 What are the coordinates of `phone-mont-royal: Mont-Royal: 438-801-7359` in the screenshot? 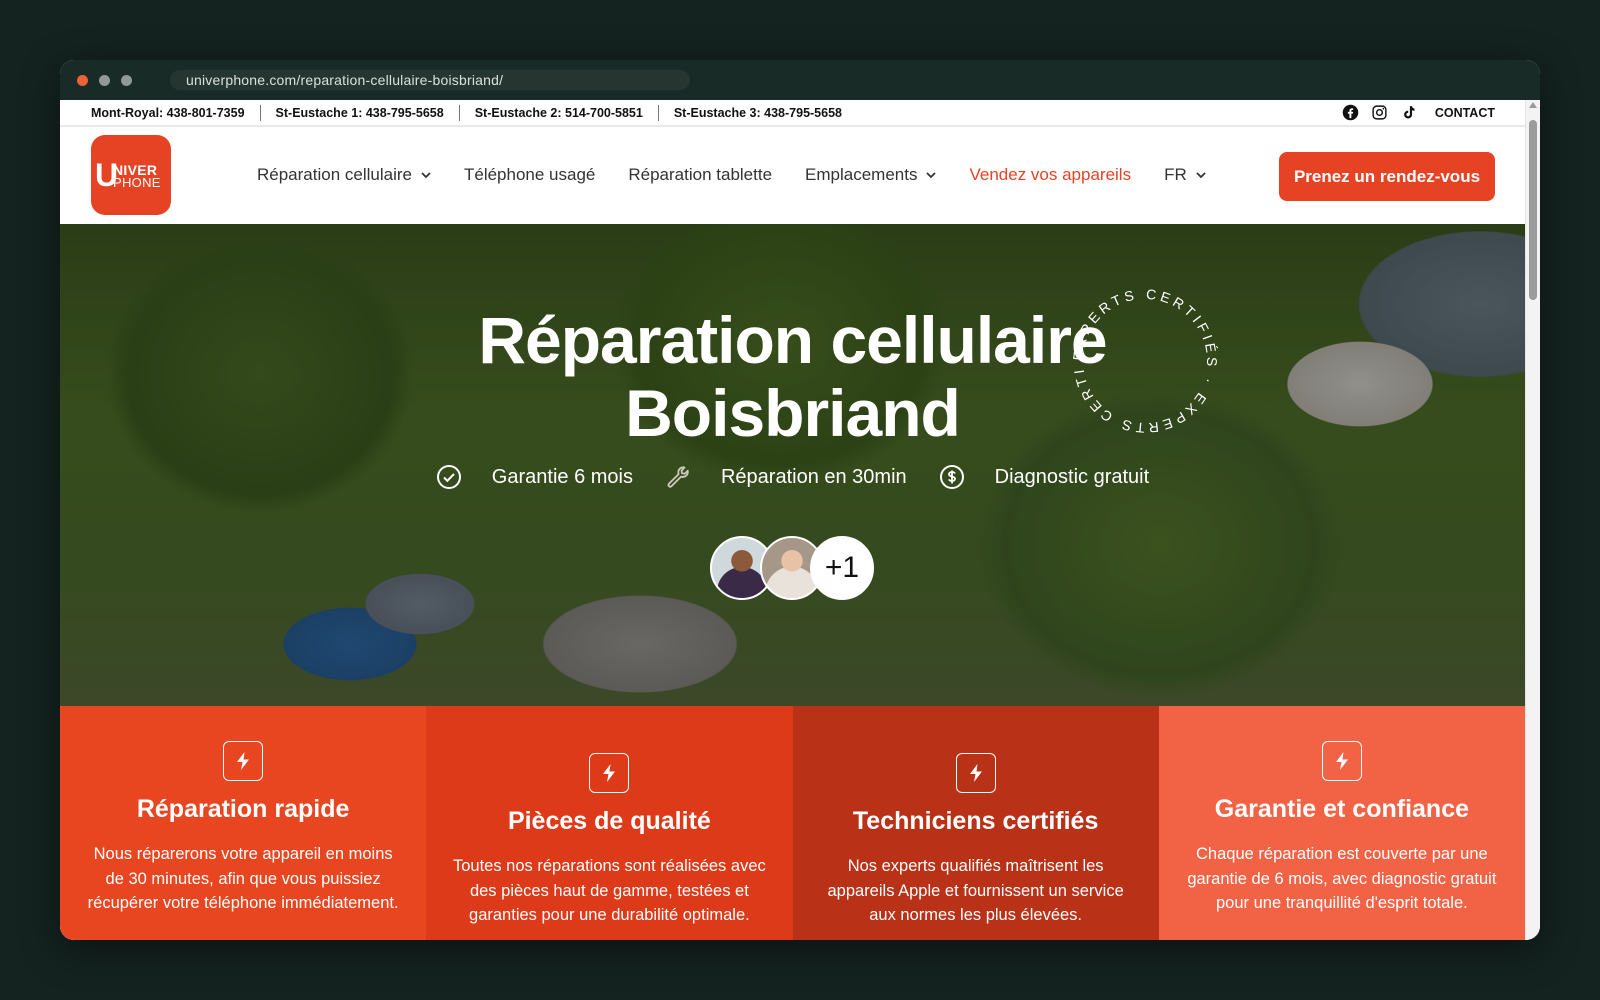 It's located at (168, 113).